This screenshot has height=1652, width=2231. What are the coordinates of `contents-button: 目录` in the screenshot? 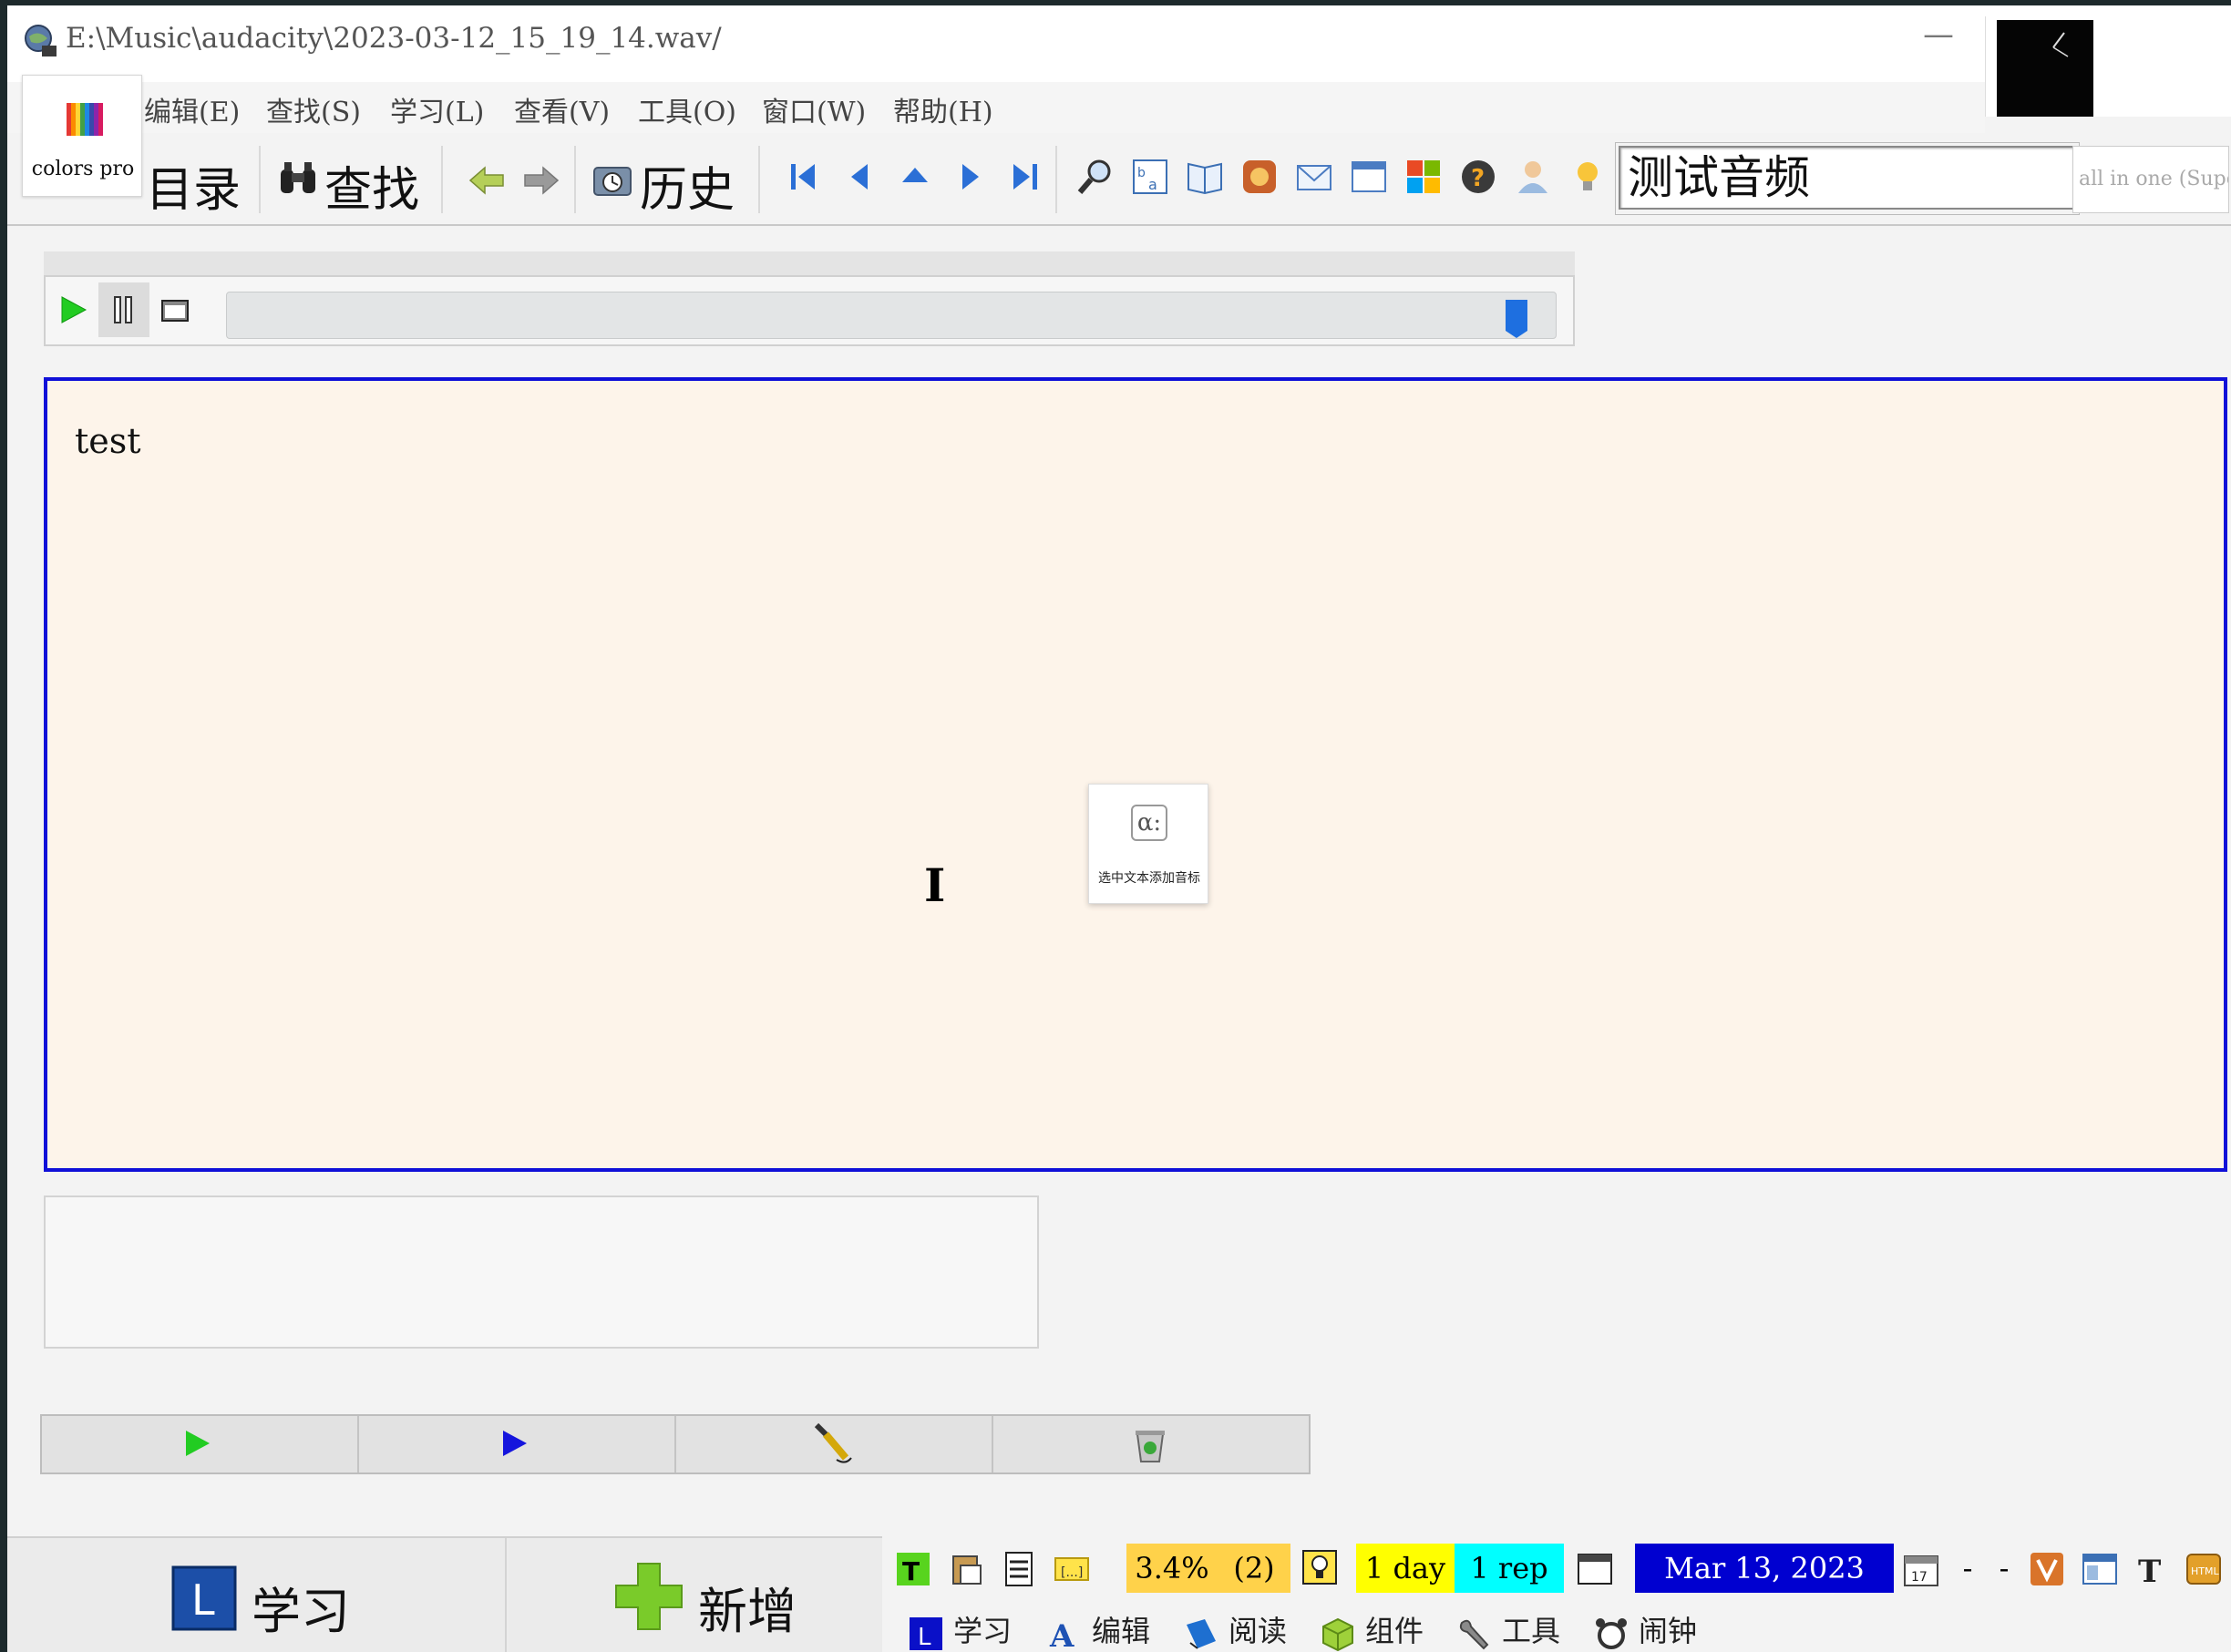 It's located at (193, 185).